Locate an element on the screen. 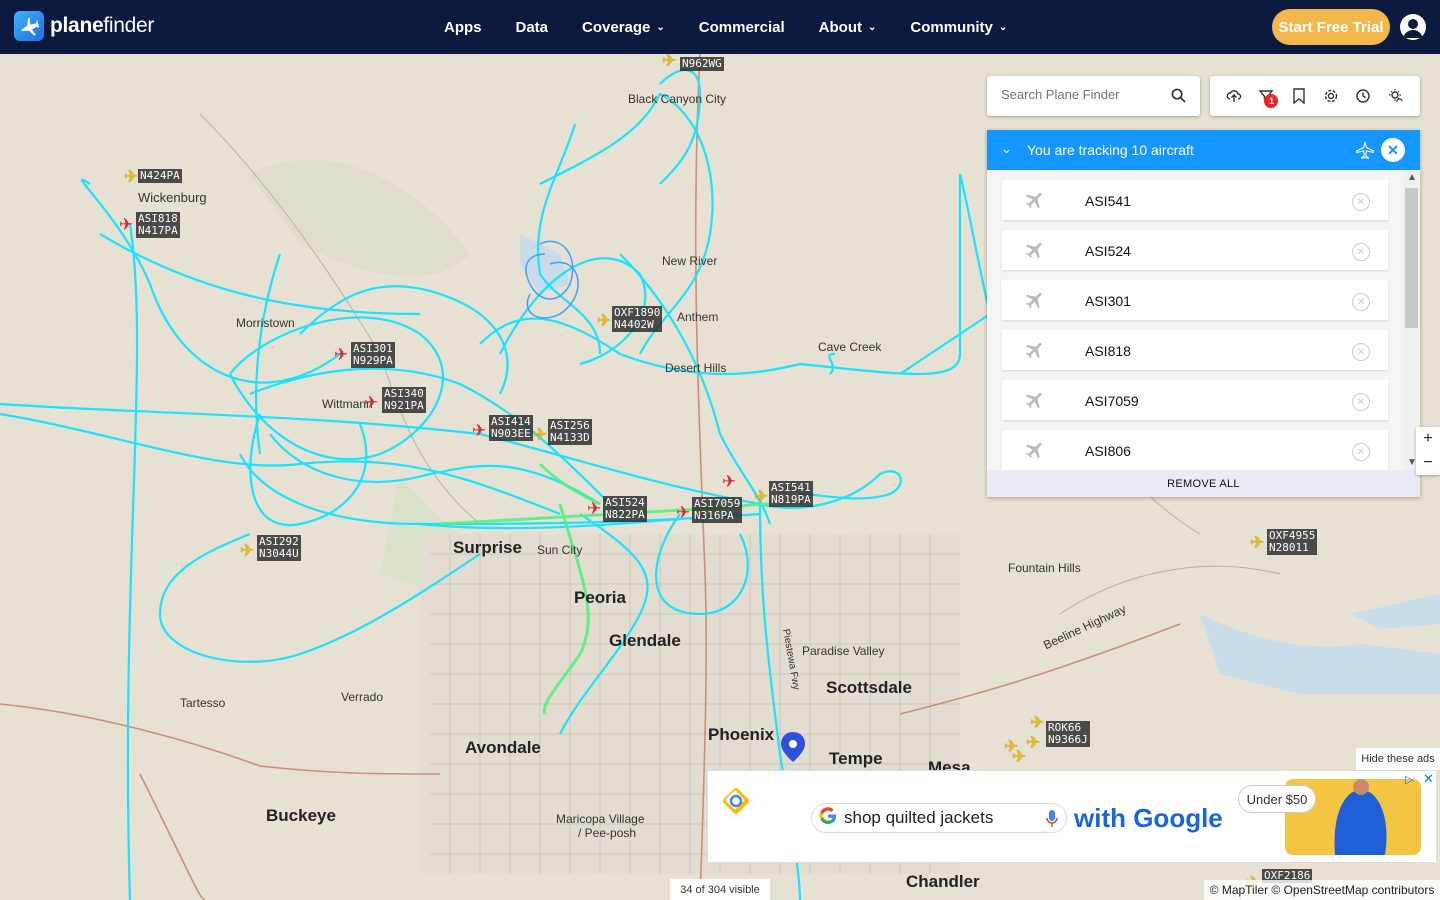 This screenshot has height=900, width=1440. scroll-up-icon: ▲ is located at coordinates (1412, 177).